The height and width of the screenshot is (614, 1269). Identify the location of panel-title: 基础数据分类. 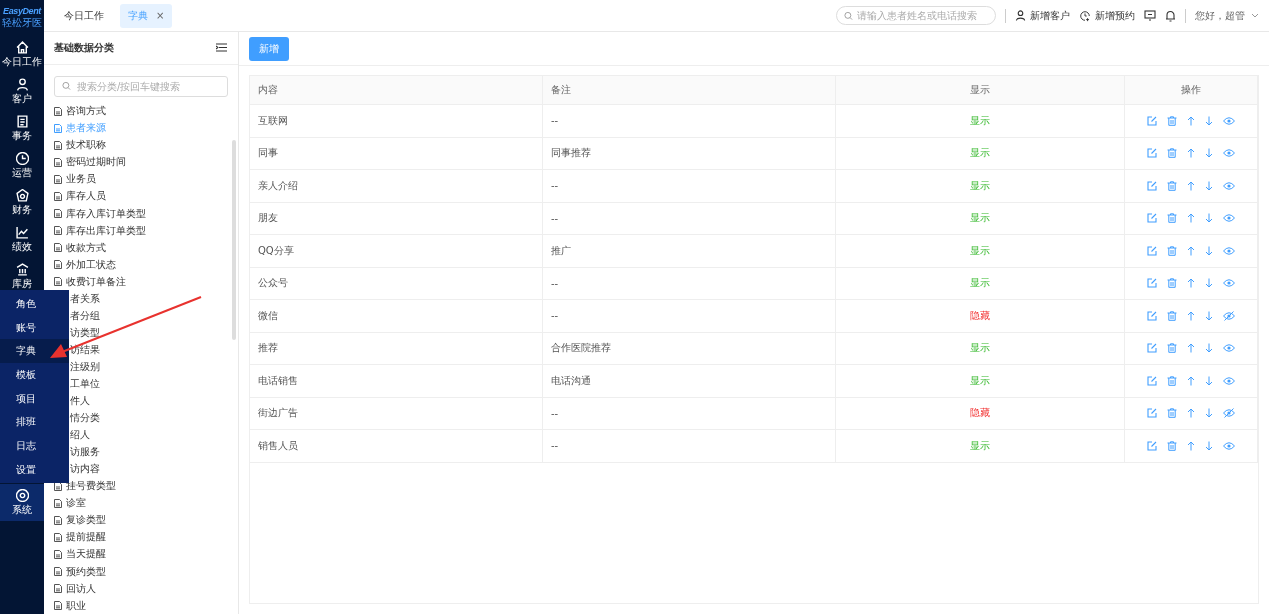
(84, 47).